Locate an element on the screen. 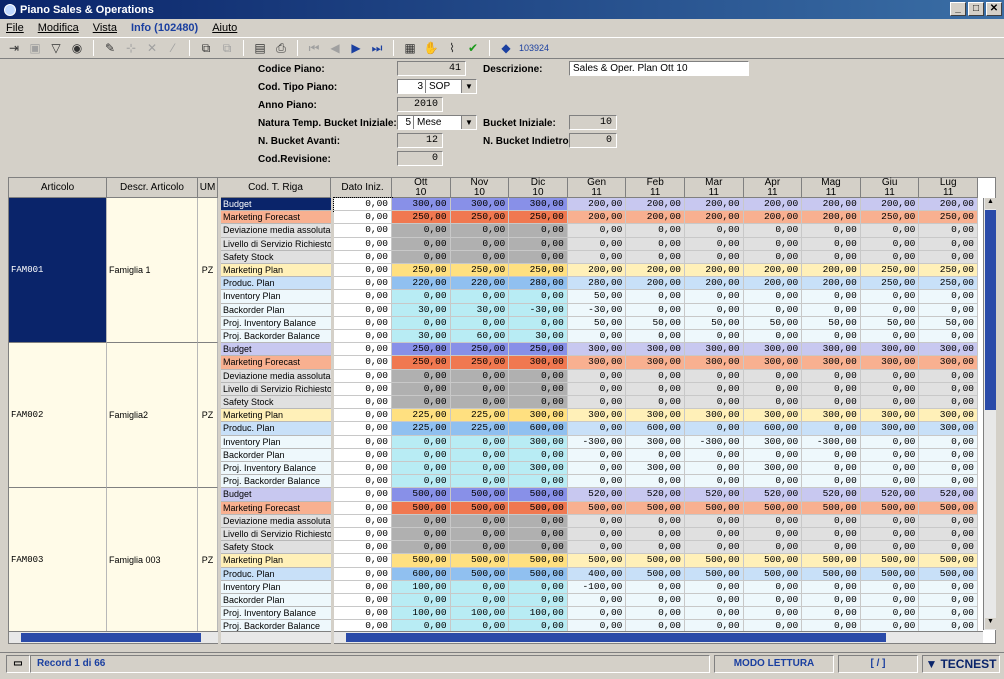 The image size is (1004, 679). grid-cell: 220,00 is located at coordinates (480, 284).